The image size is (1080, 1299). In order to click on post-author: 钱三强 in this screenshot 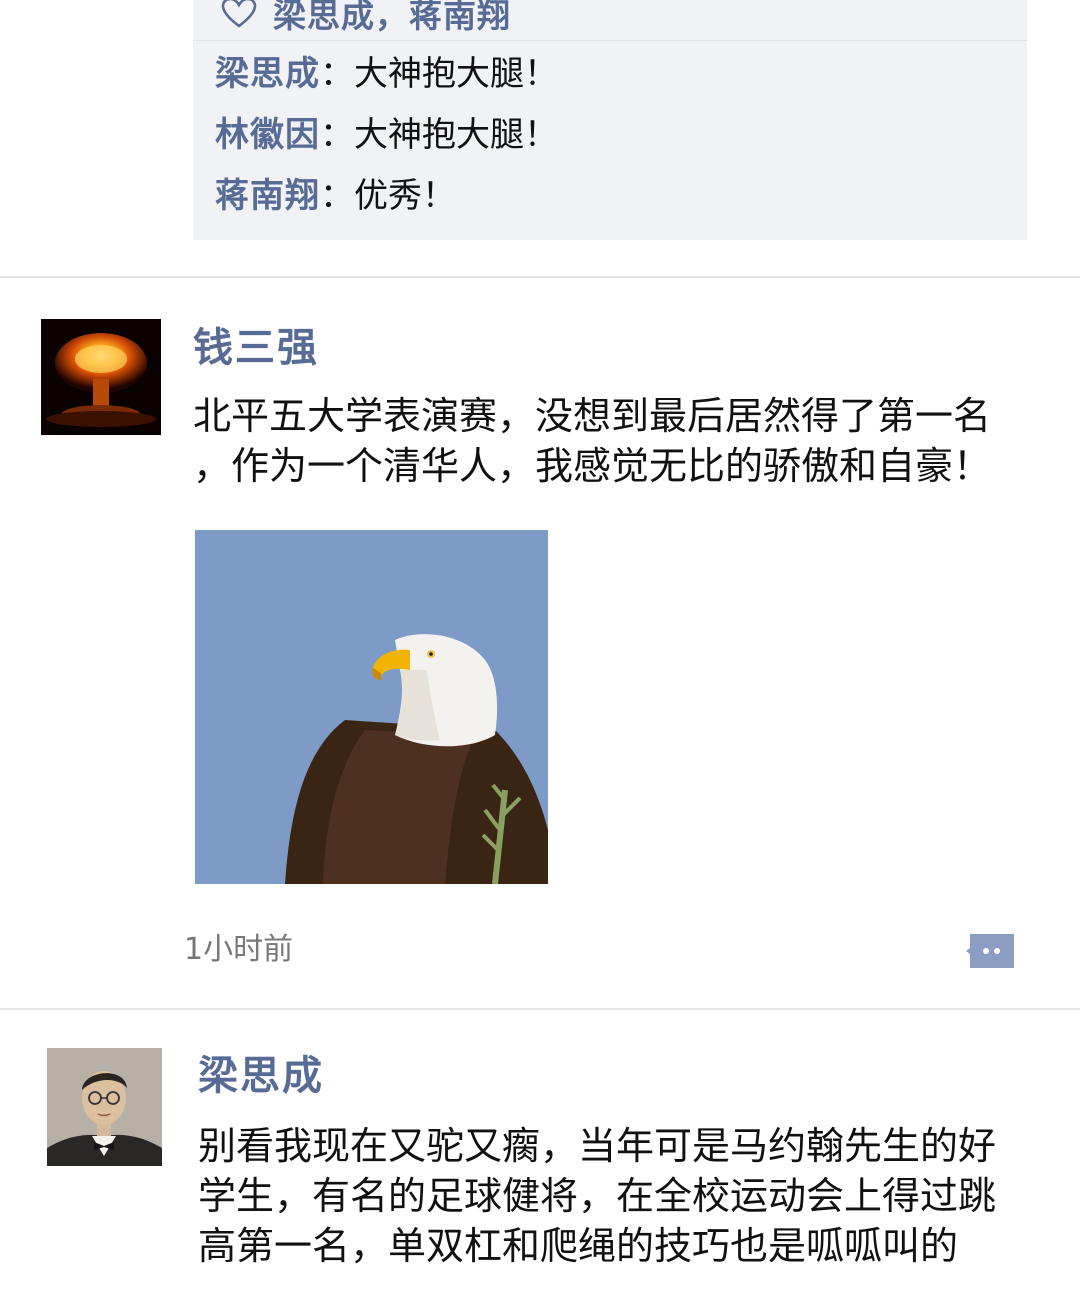, I will do `click(256, 348)`.